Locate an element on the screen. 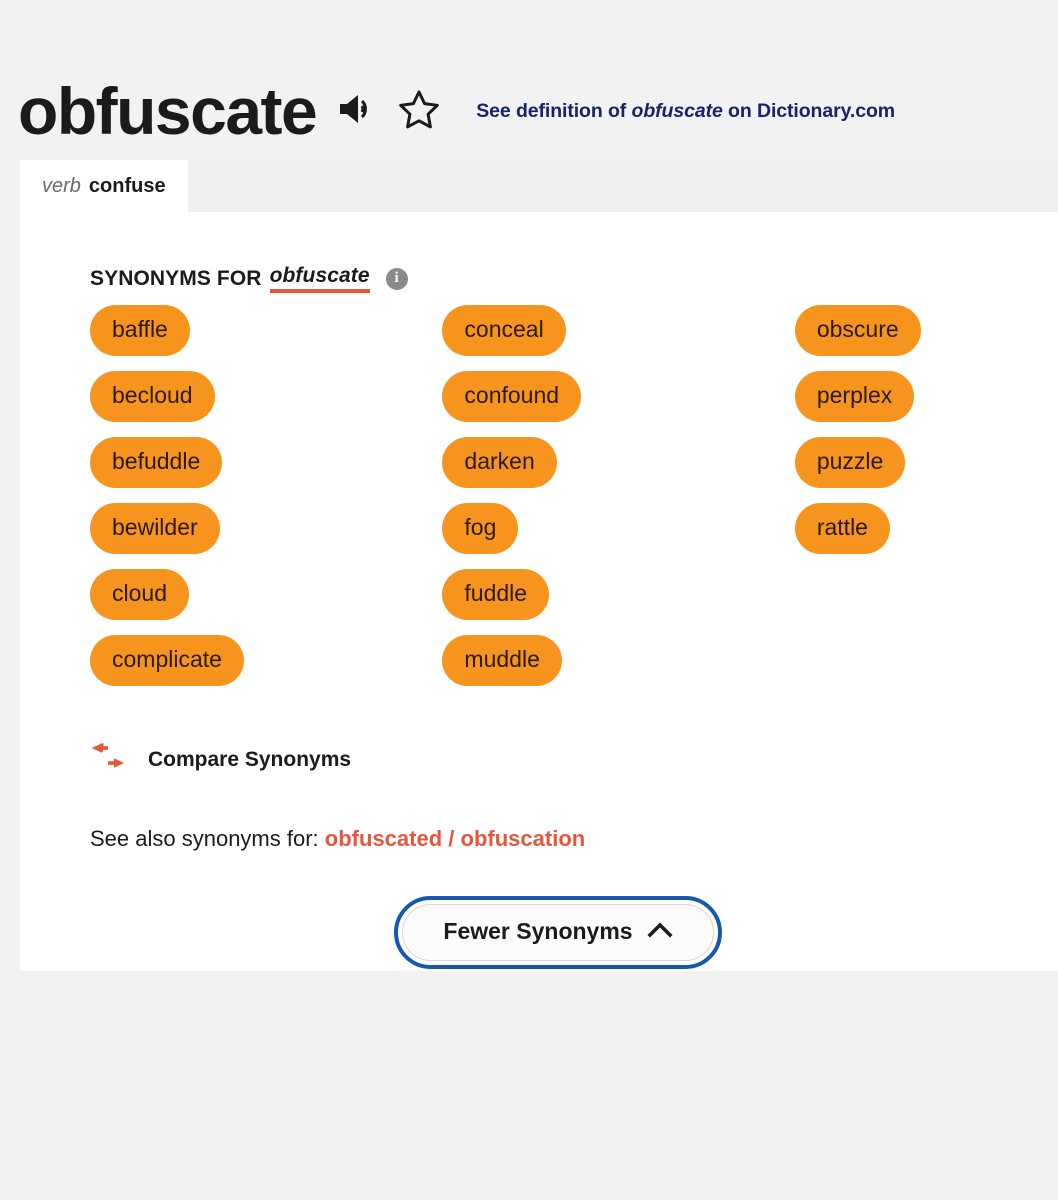  list-item: puzzle is located at coordinates (926, 470).